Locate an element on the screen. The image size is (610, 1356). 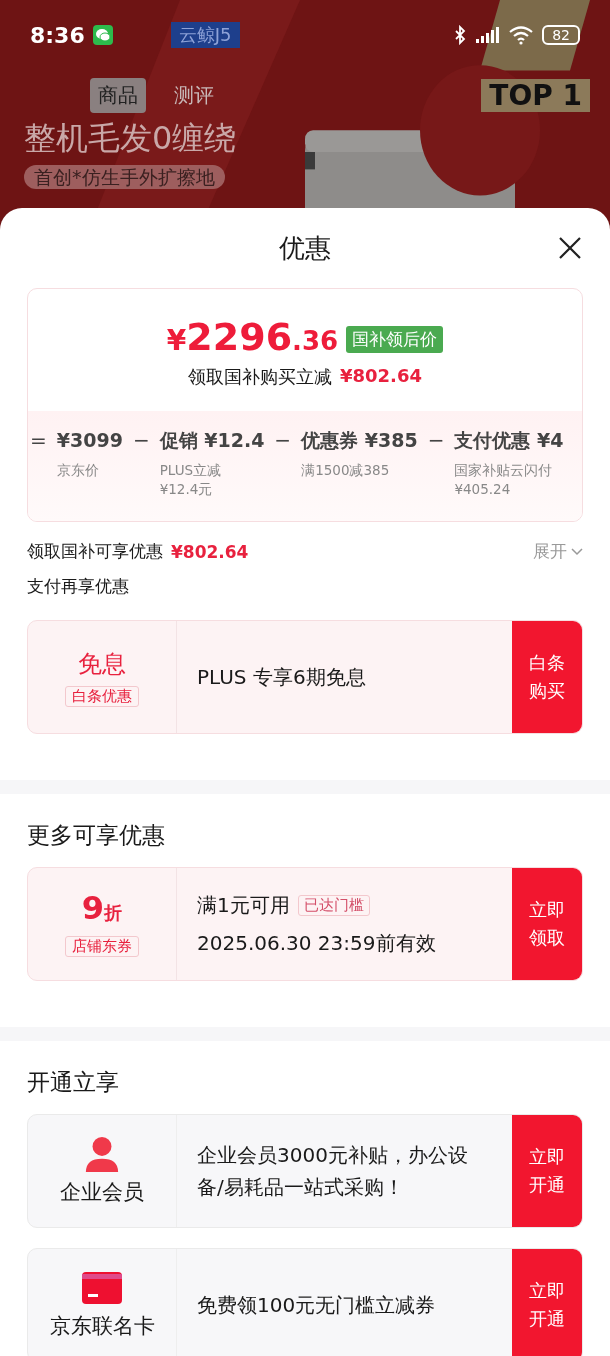
card-icon is located at coordinates (102, 1288).